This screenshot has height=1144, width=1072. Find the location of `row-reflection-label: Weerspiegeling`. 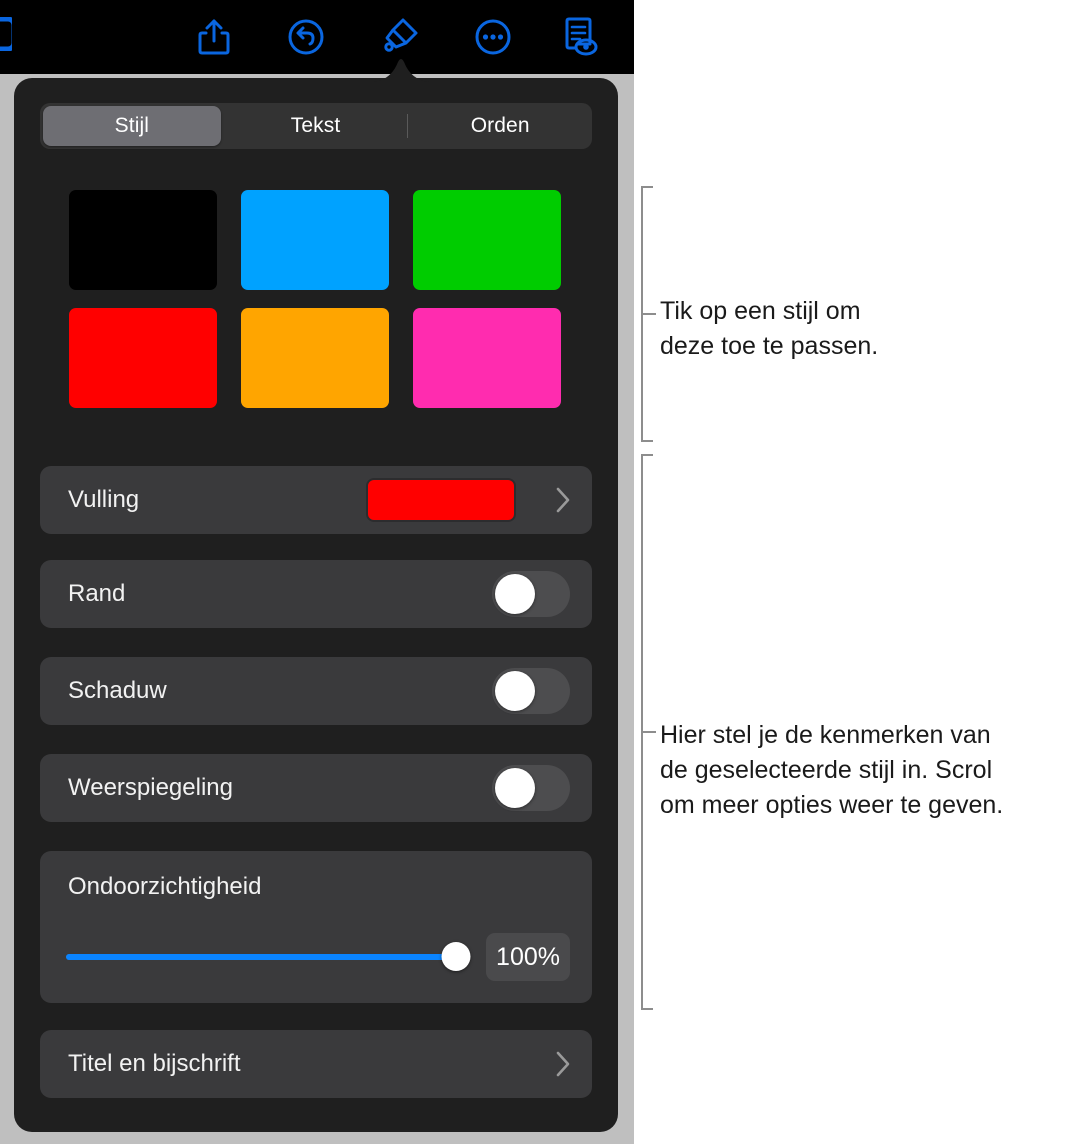

row-reflection-label: Weerspiegeling is located at coordinates (150, 787).